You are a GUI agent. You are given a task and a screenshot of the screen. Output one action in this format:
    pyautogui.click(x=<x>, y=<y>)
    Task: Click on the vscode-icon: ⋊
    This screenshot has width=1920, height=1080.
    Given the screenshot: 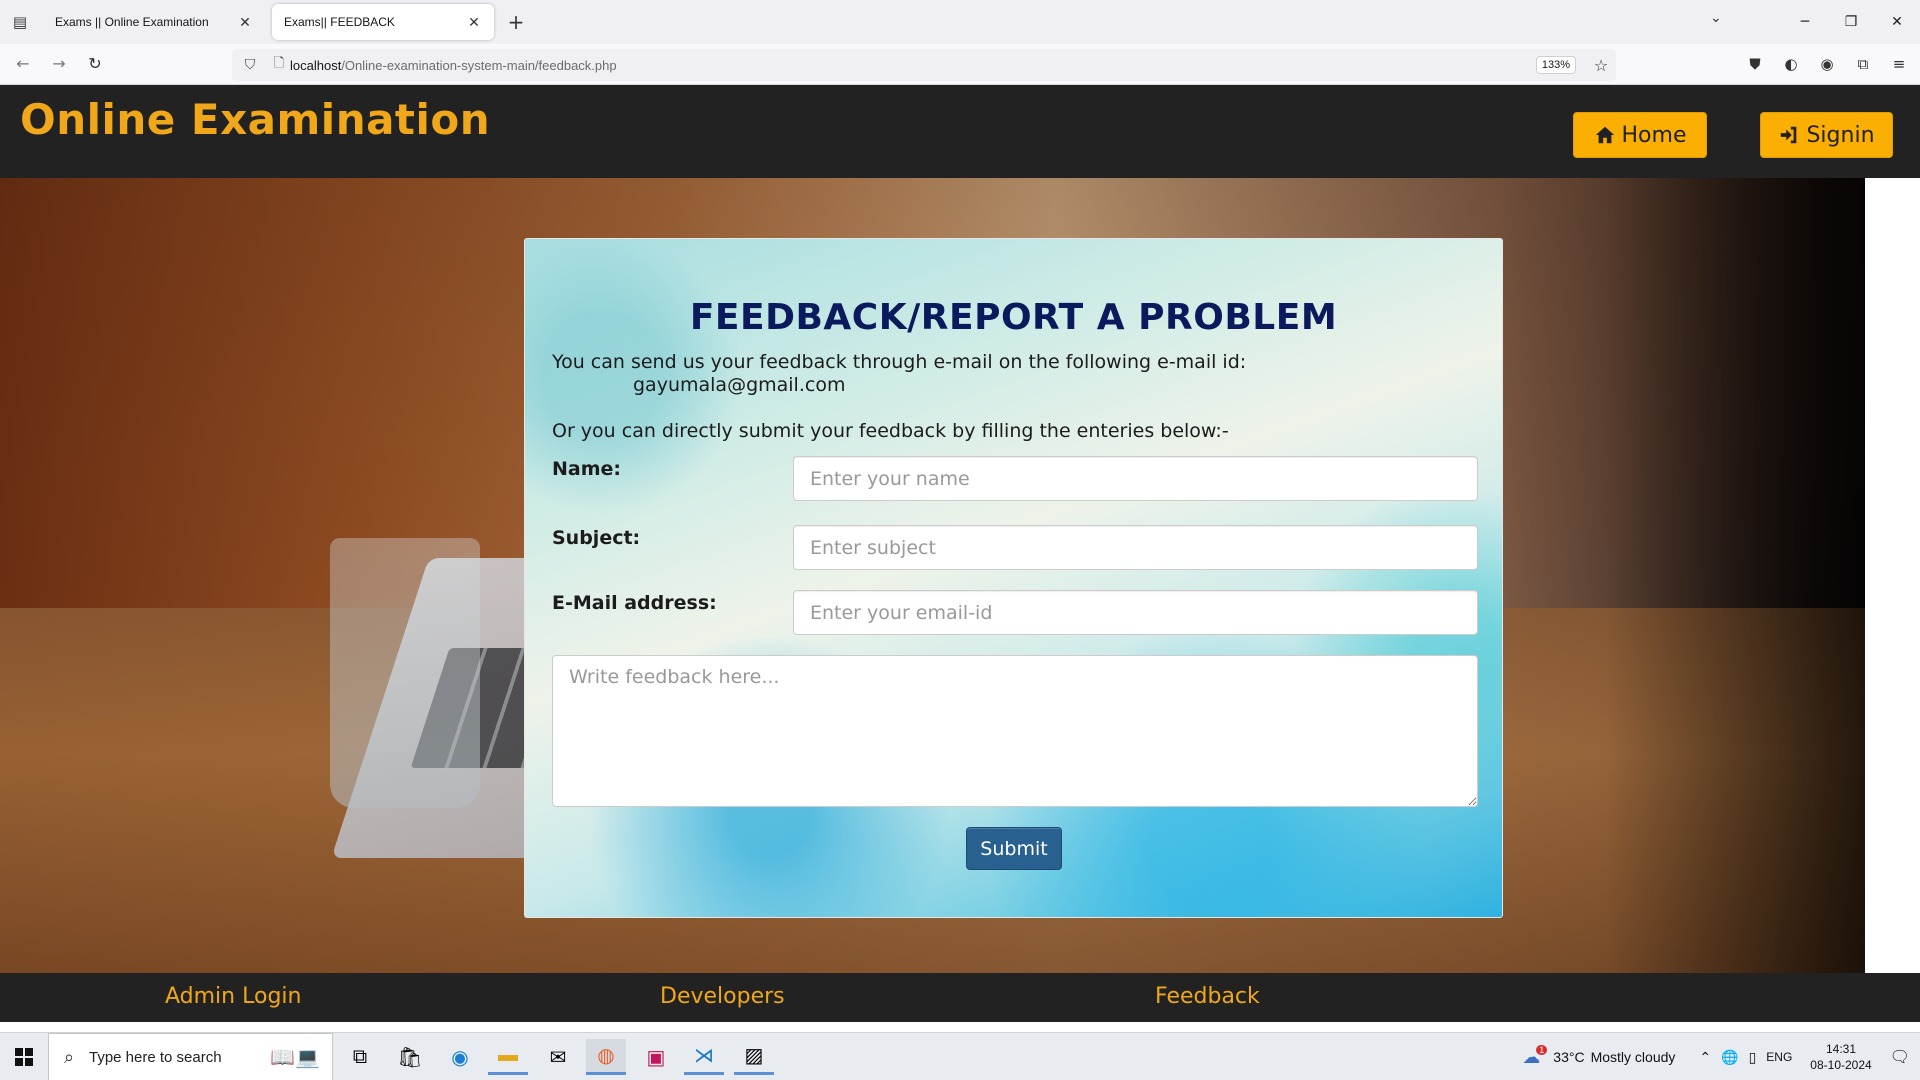 What is the action you would take?
    pyautogui.click(x=704, y=1057)
    